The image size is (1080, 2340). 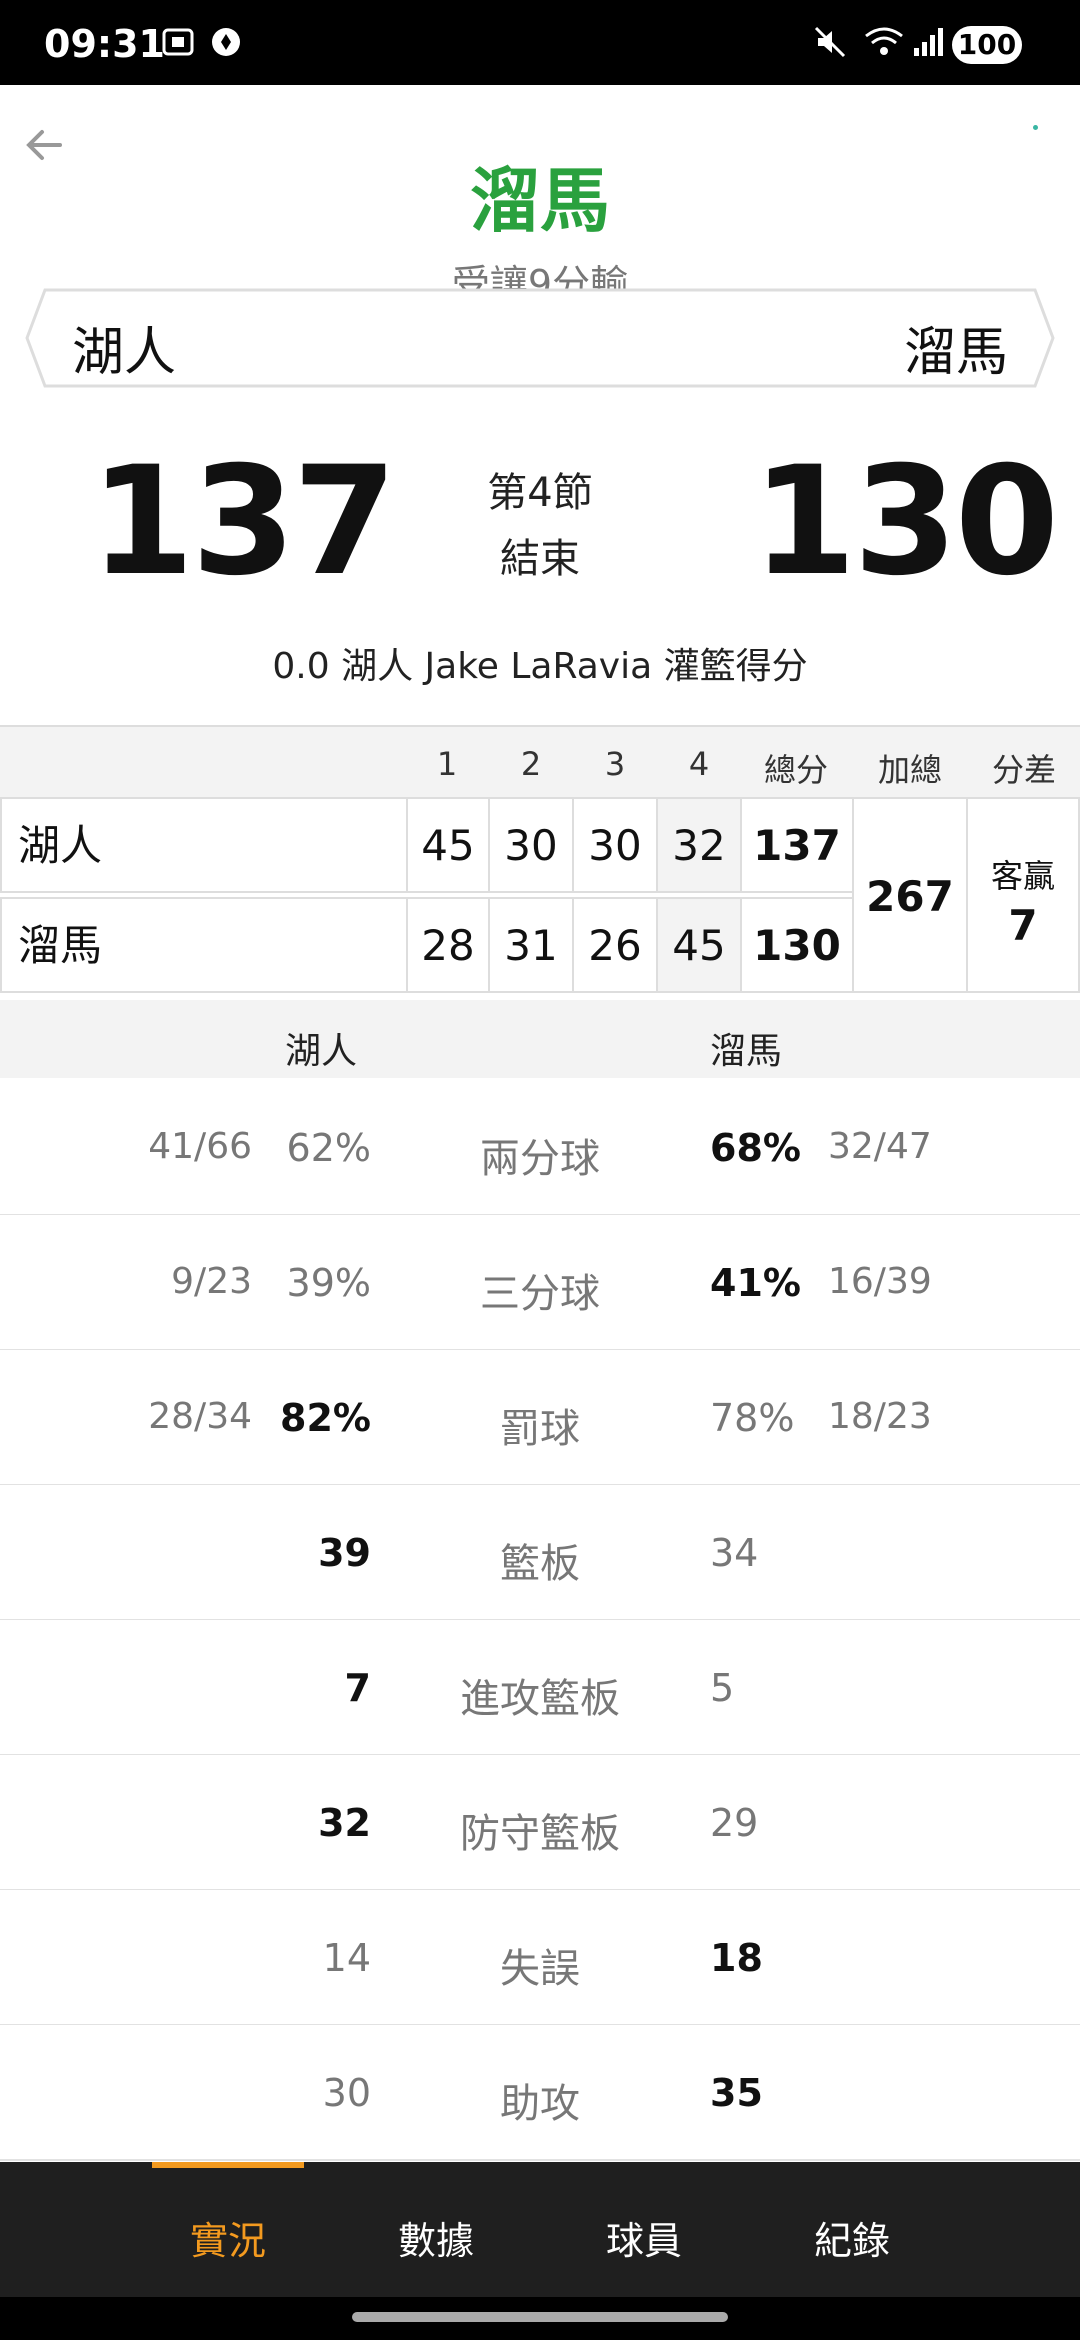 What do you see at coordinates (540, 666) in the screenshot?
I see `last-play-text: 0.0 湖人 Jake LaRavia 灌籃得分` at bounding box center [540, 666].